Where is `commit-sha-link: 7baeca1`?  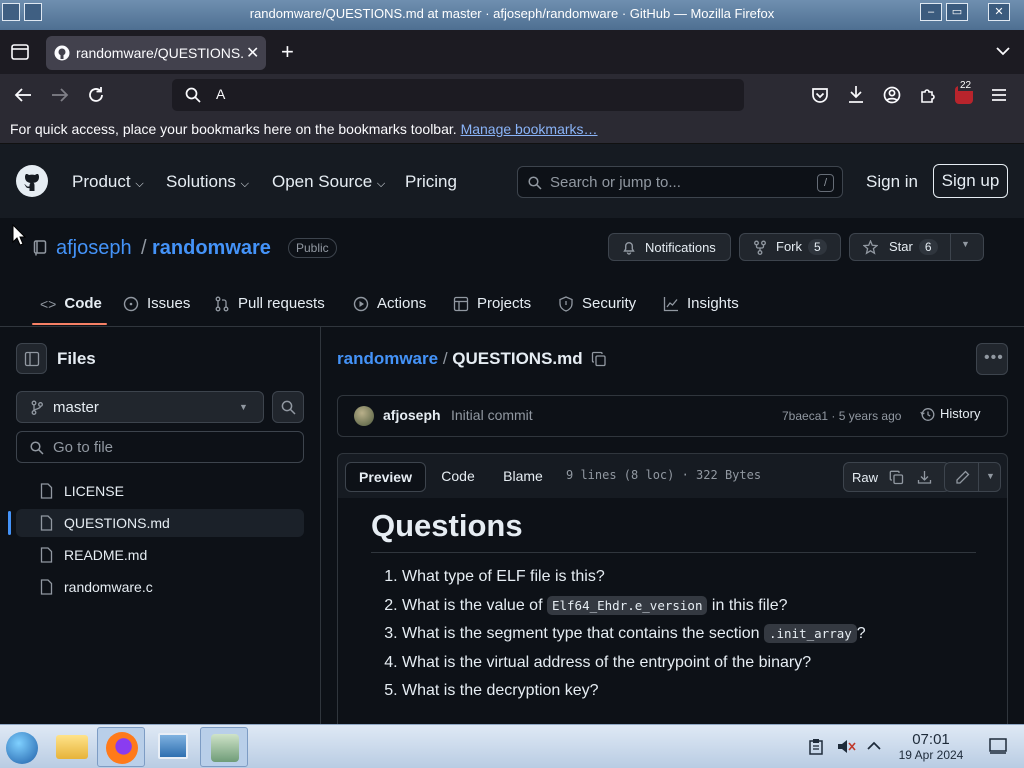
commit-sha-link: 7baeca1 is located at coordinates (805, 416).